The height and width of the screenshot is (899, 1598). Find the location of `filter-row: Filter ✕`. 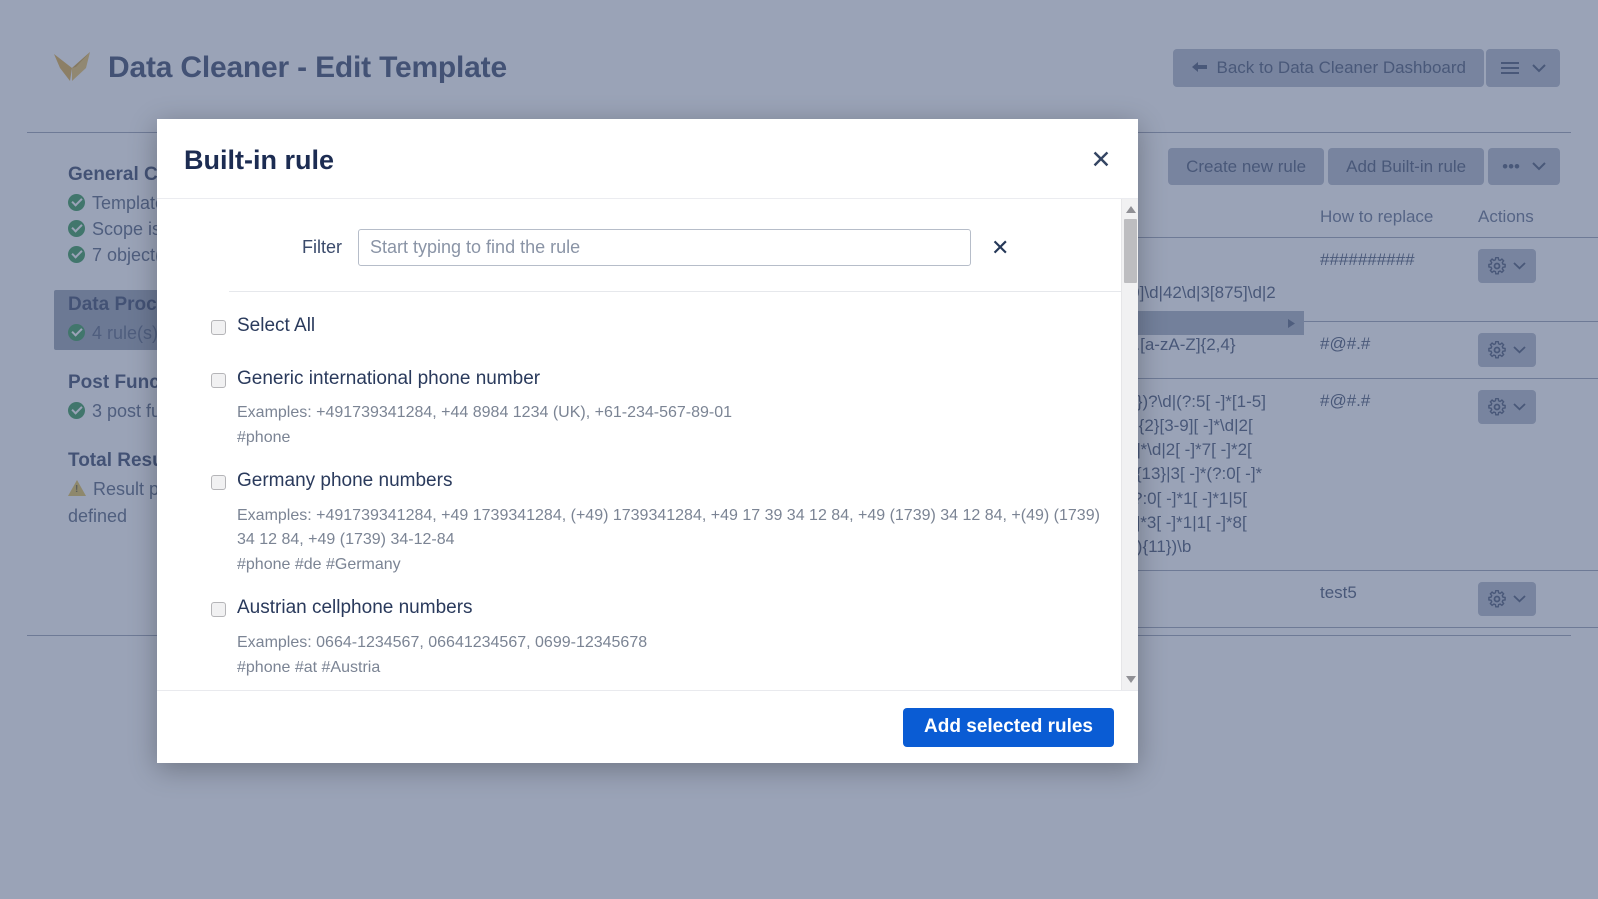

filter-row: Filter ✕ is located at coordinates (644, 245).